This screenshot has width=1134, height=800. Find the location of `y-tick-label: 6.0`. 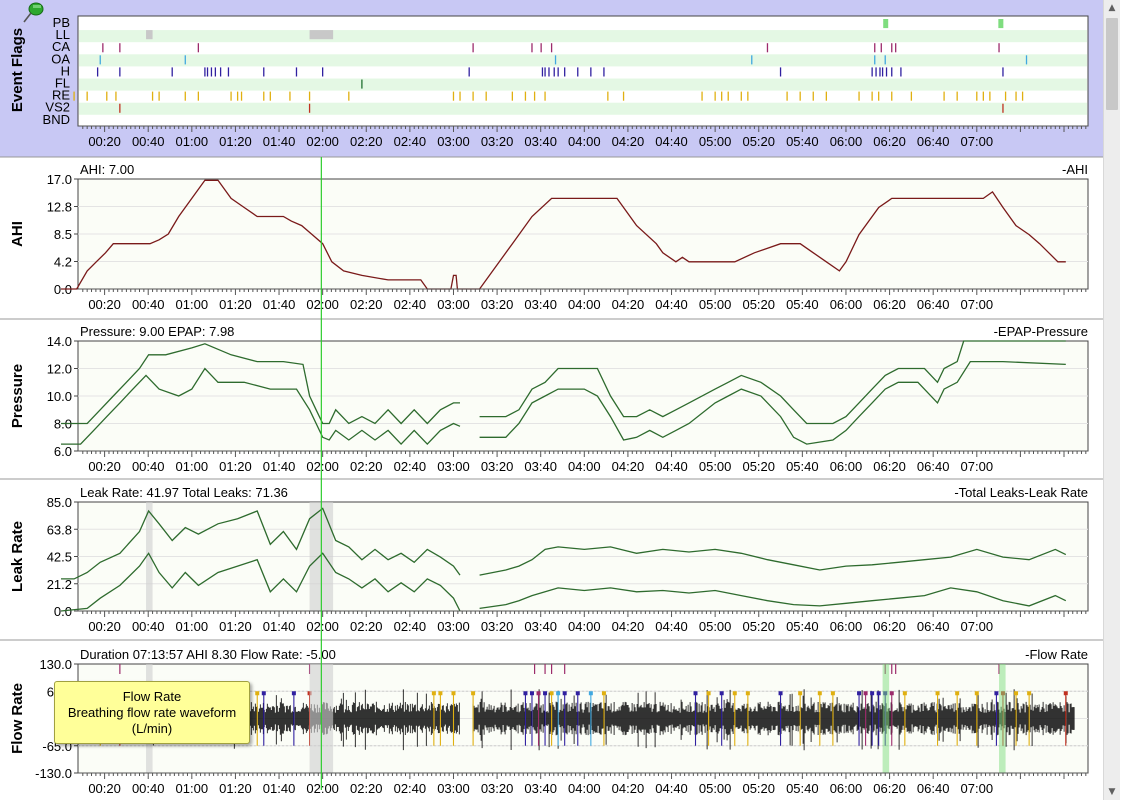

y-tick-label: 6.0 is located at coordinates (63, 451).